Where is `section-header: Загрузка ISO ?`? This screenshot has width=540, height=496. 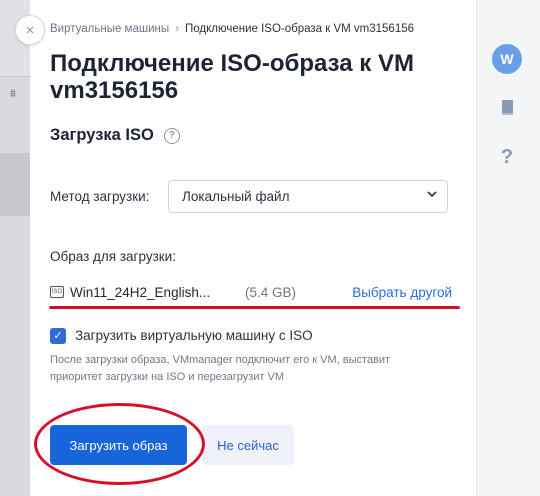
section-header: Загрузка ISO ? is located at coordinates (115, 135).